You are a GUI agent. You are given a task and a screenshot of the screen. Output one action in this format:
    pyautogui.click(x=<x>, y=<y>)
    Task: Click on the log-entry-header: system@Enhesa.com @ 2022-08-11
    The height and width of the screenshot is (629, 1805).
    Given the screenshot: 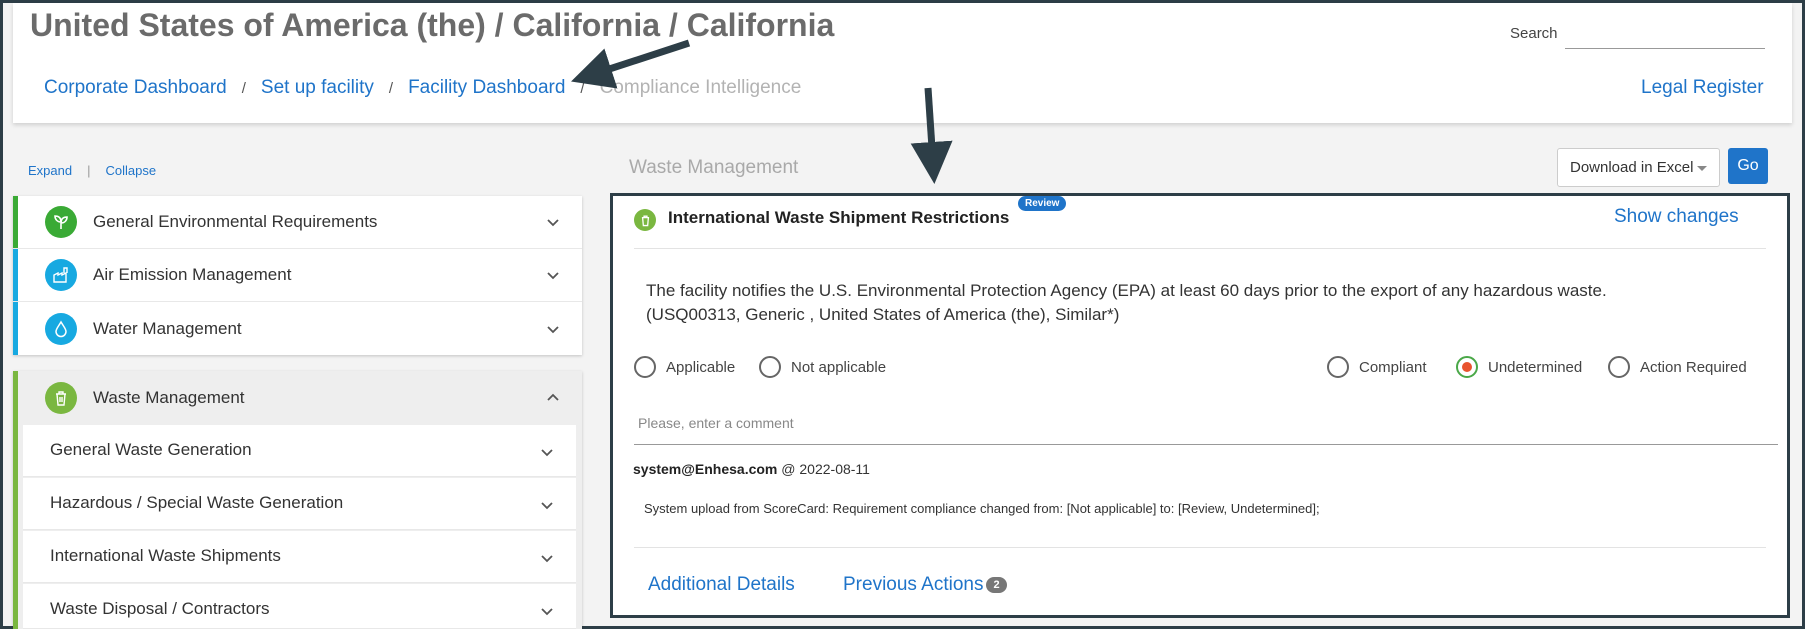 What is the action you would take?
    pyautogui.click(x=751, y=469)
    